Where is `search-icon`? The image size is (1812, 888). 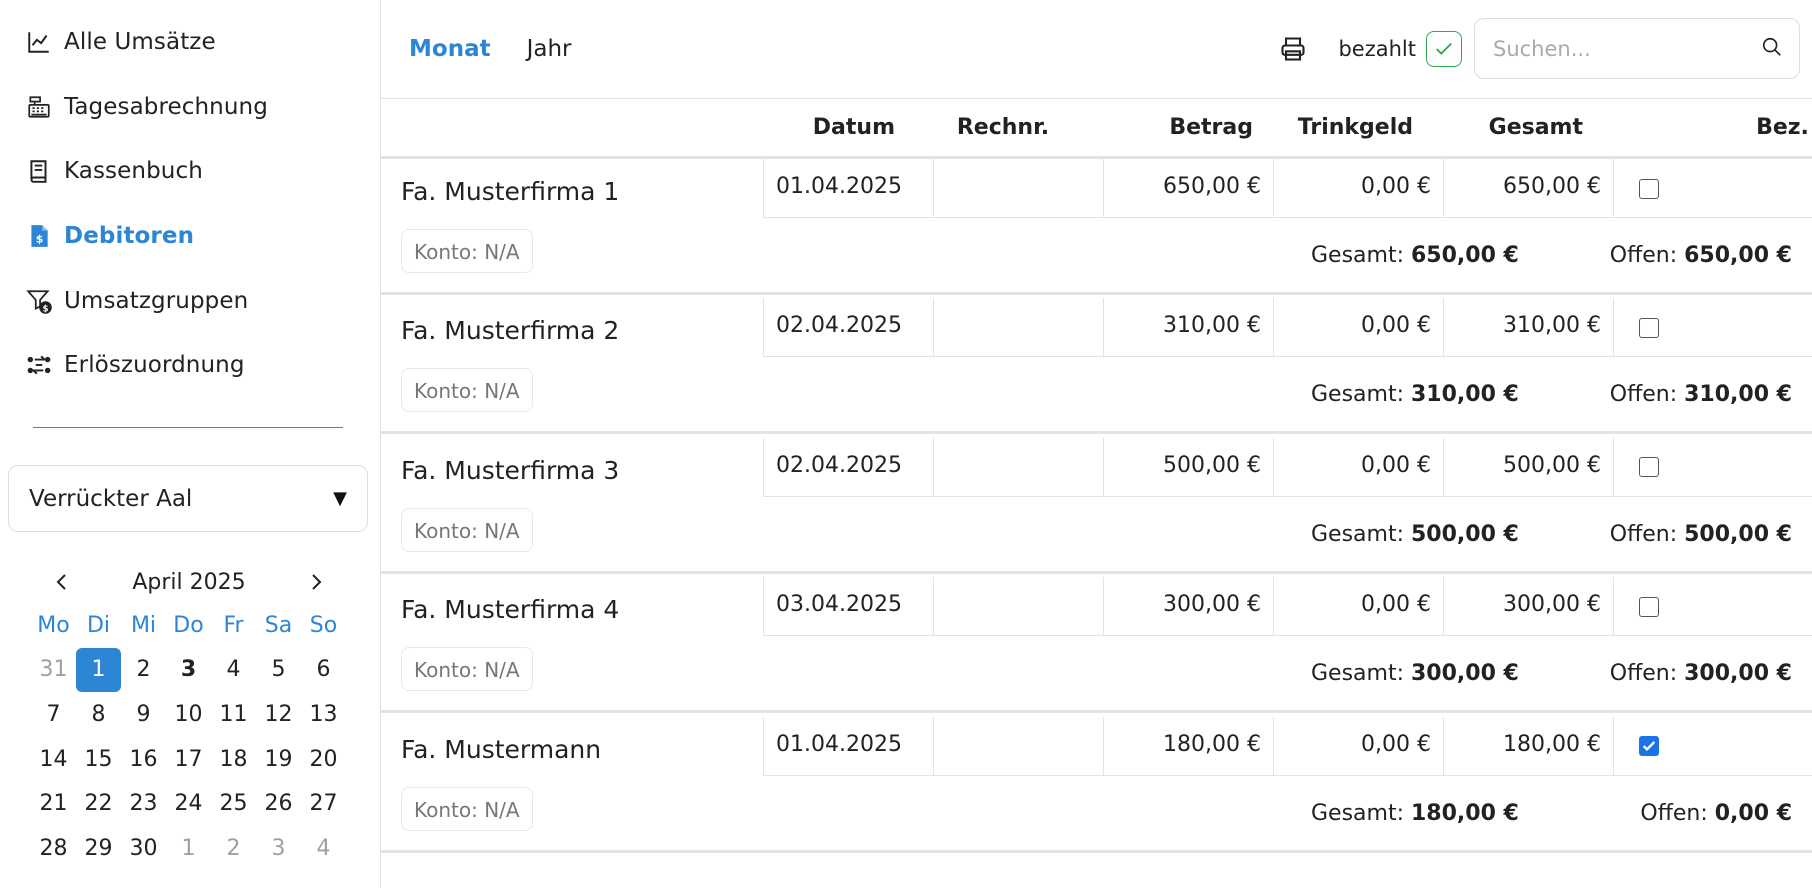
search-icon is located at coordinates (1772, 49).